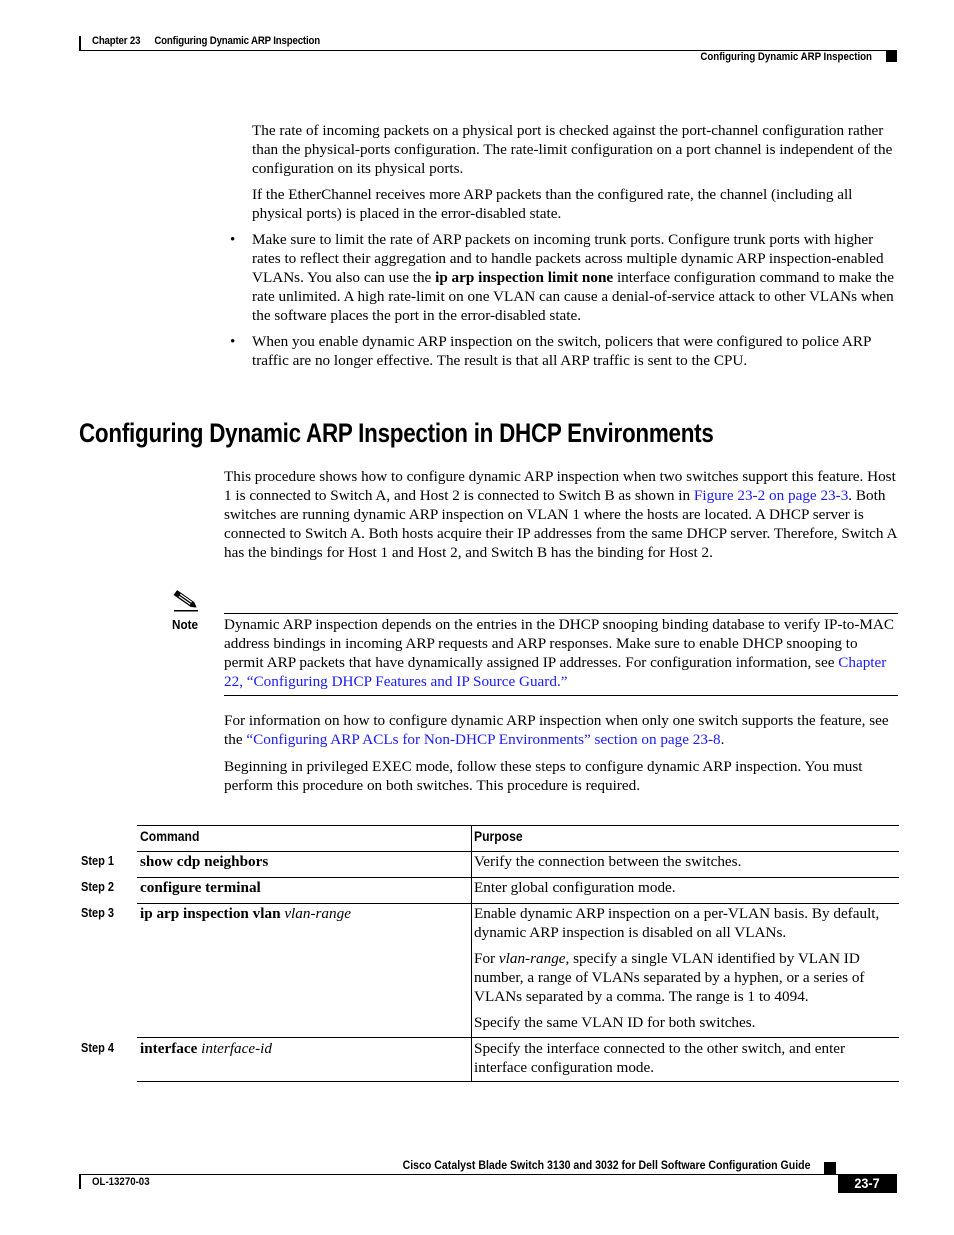 This screenshot has height=1235, width=954. I want to click on command-cell: ip arp inspection vlan vlan-range, so click(245, 913).